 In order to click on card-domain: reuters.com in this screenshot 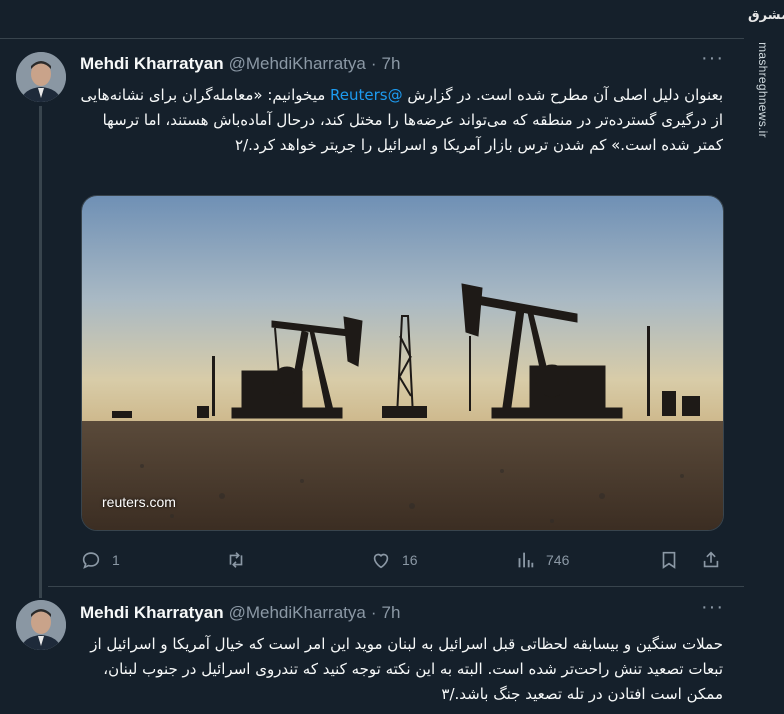, I will do `click(139, 502)`.